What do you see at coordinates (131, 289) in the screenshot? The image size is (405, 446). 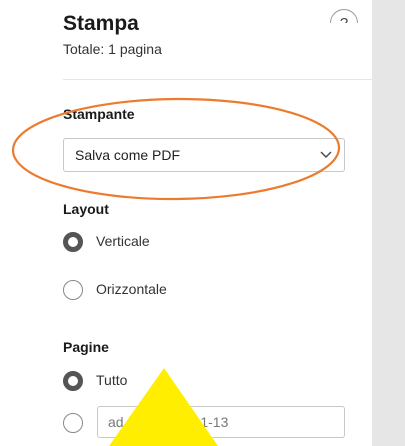 I see `layout-option-label: Orizzontale` at bounding box center [131, 289].